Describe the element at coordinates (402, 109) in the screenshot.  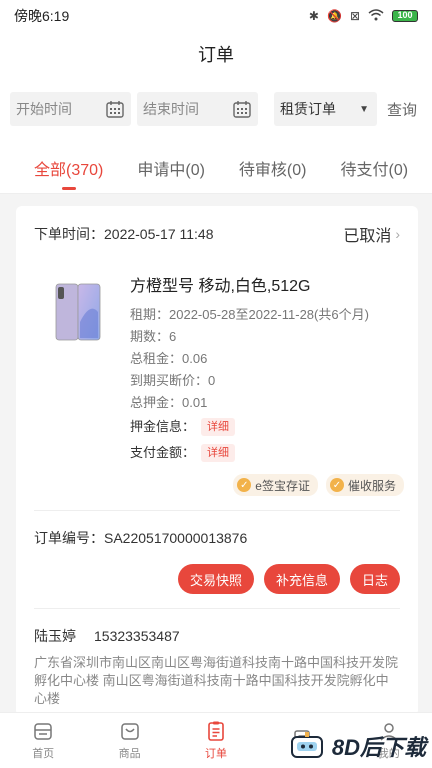
I see `query-button: 查询` at that location.